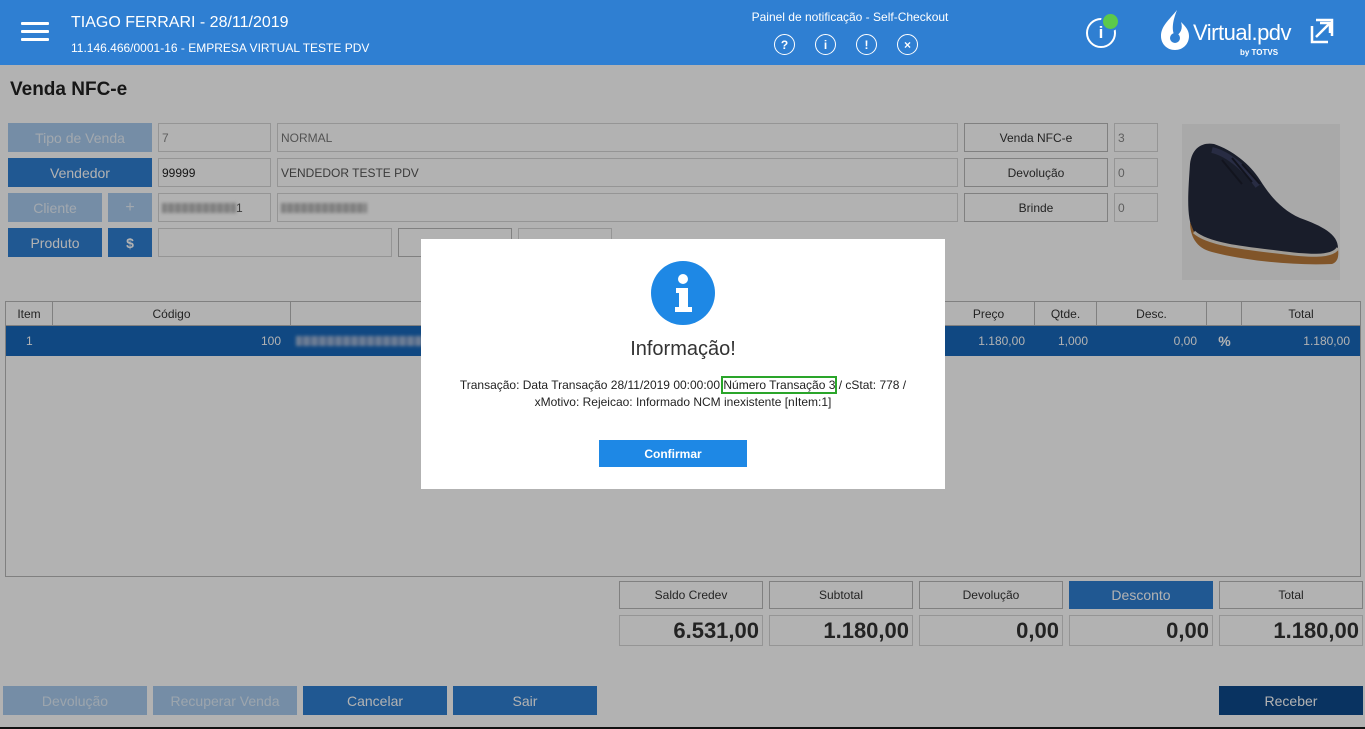 Image resolution: width=1365 pixels, height=729 pixels. What do you see at coordinates (846, 44) in the screenshot?
I see `notification-icons: ? i ! ×` at bounding box center [846, 44].